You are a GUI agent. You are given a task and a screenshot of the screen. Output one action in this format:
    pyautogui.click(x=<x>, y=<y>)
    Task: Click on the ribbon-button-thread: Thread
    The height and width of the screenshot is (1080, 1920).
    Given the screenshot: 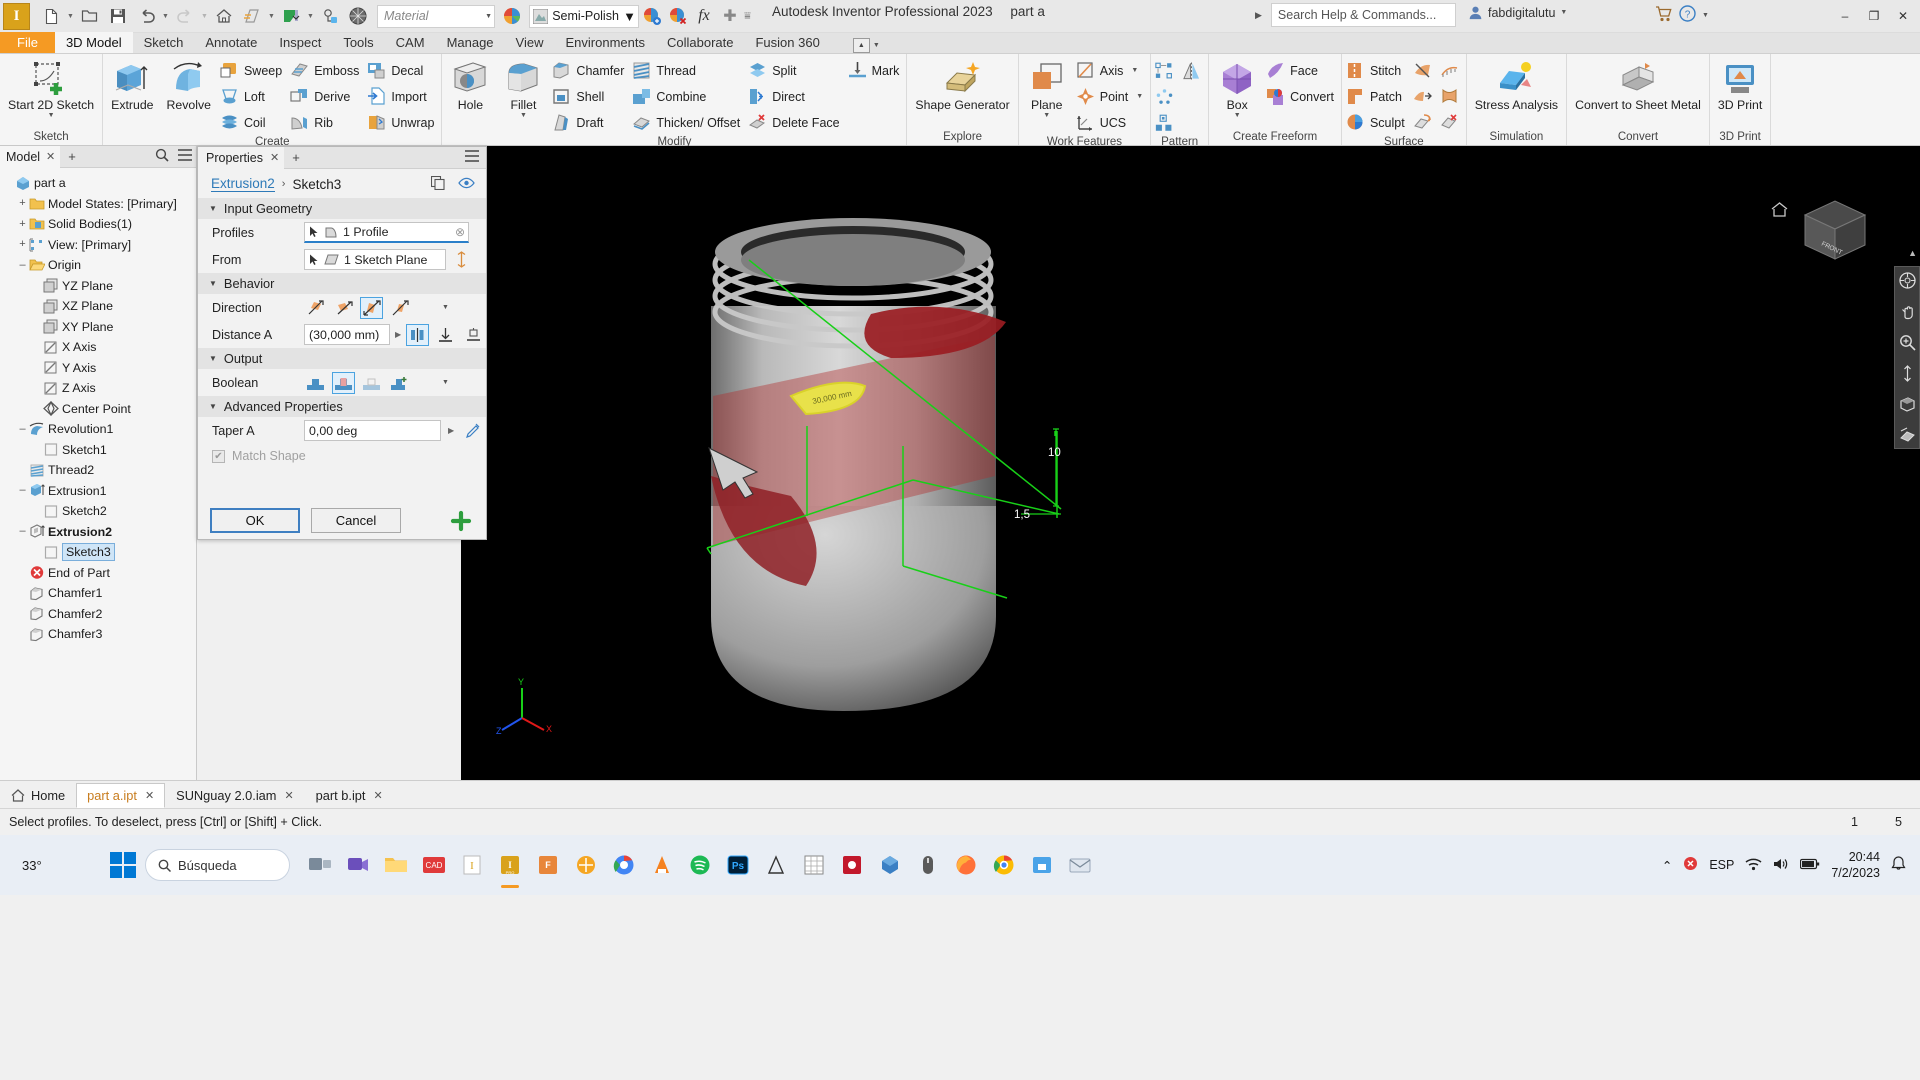 What is the action you would take?
    pyautogui.click(x=687, y=70)
    